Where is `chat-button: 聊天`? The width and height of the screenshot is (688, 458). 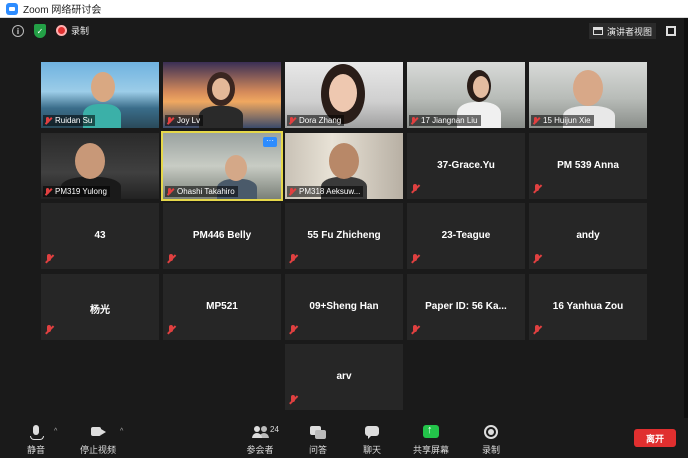
chat-button: 聊天 is located at coordinates (372, 440).